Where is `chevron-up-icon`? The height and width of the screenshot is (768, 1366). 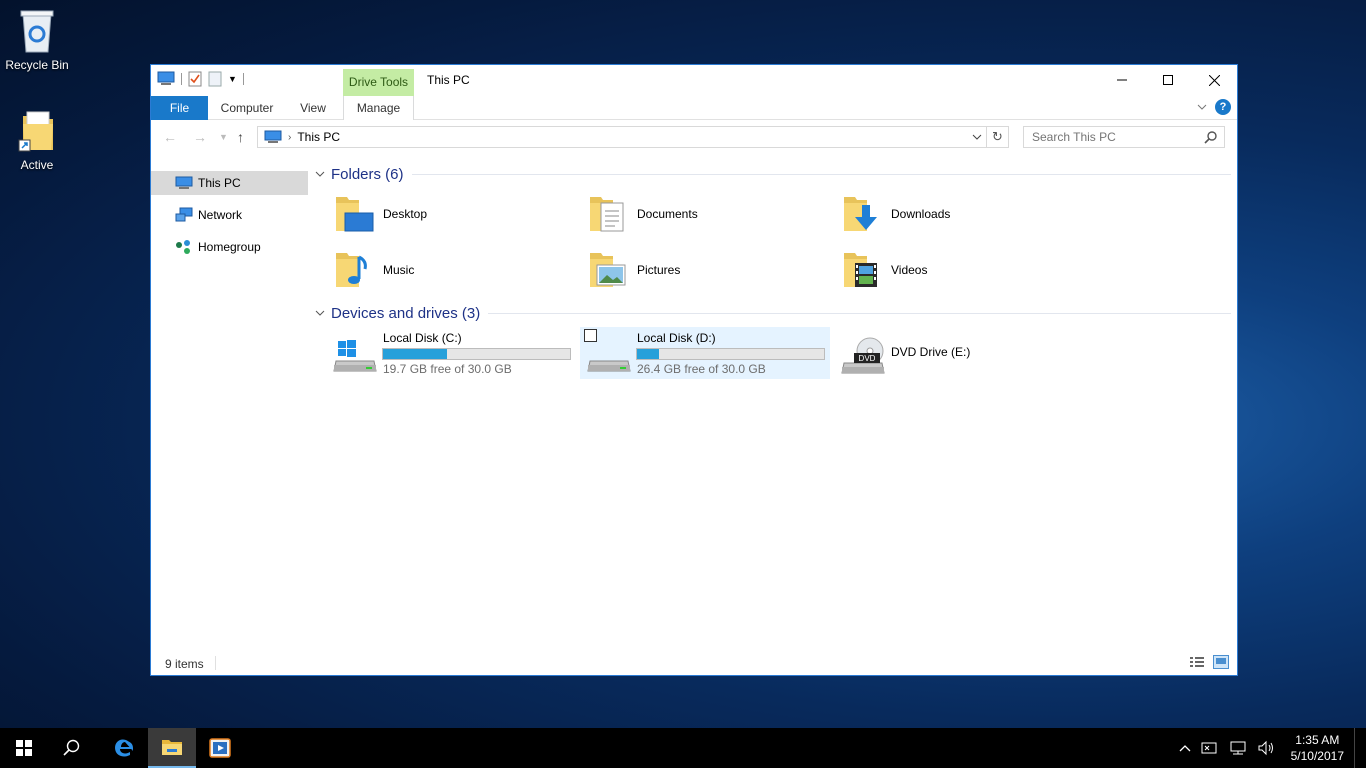
chevron-up-icon is located at coordinates (1185, 748).